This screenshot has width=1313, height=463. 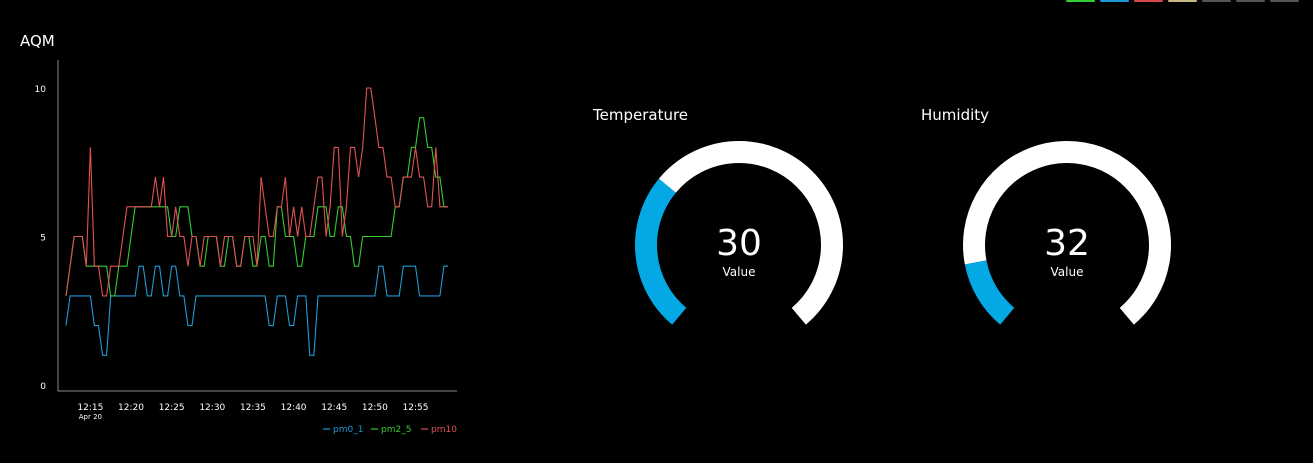 I want to click on x-tick-label: 12:45, so click(x=334, y=408).